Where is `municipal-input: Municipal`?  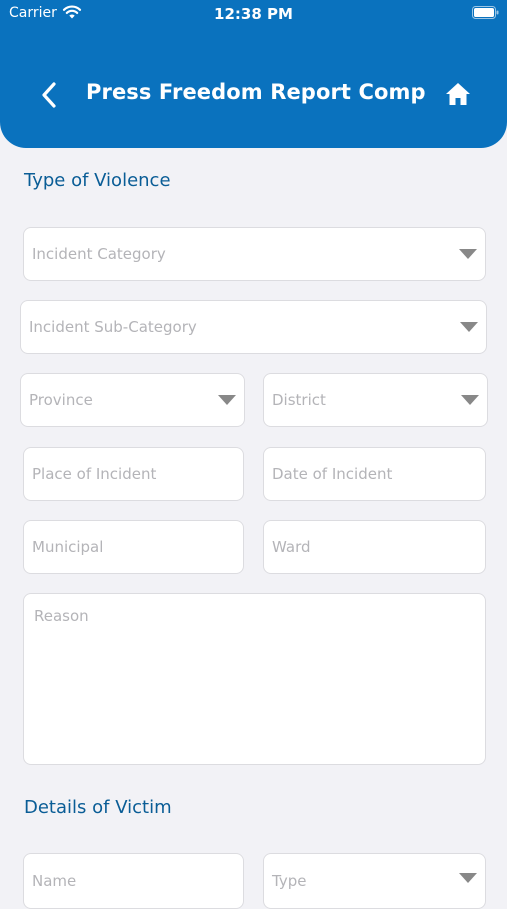 municipal-input: Municipal is located at coordinates (133, 547).